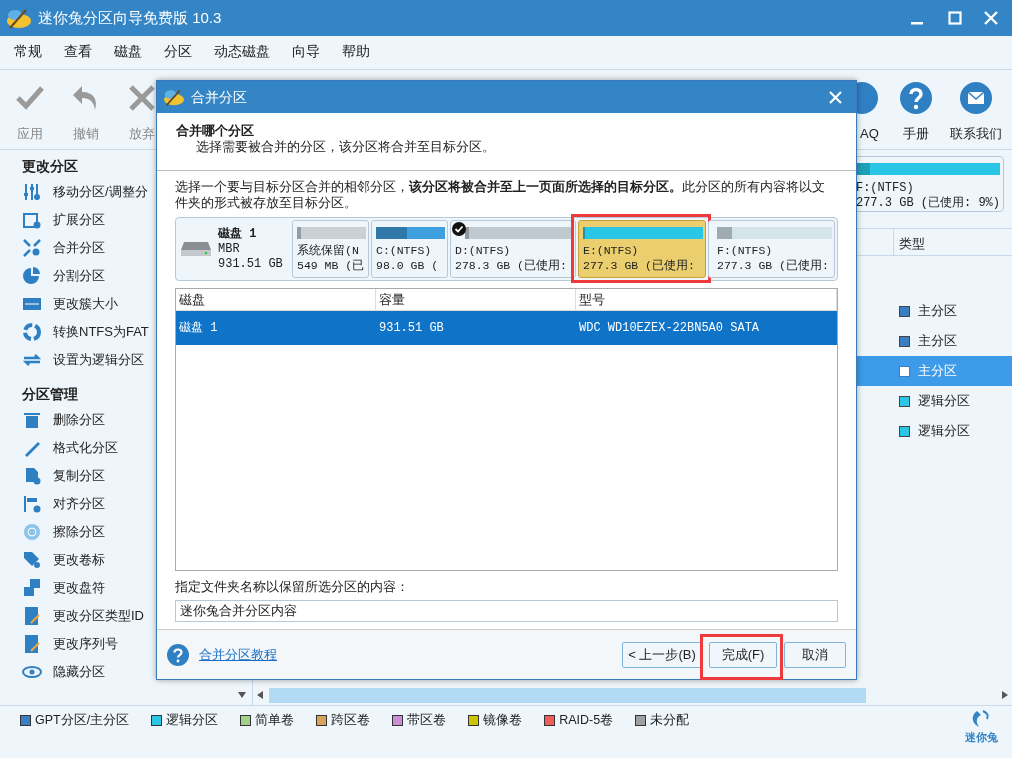  I want to click on toolbar-label: 联系我们, so click(976, 134).